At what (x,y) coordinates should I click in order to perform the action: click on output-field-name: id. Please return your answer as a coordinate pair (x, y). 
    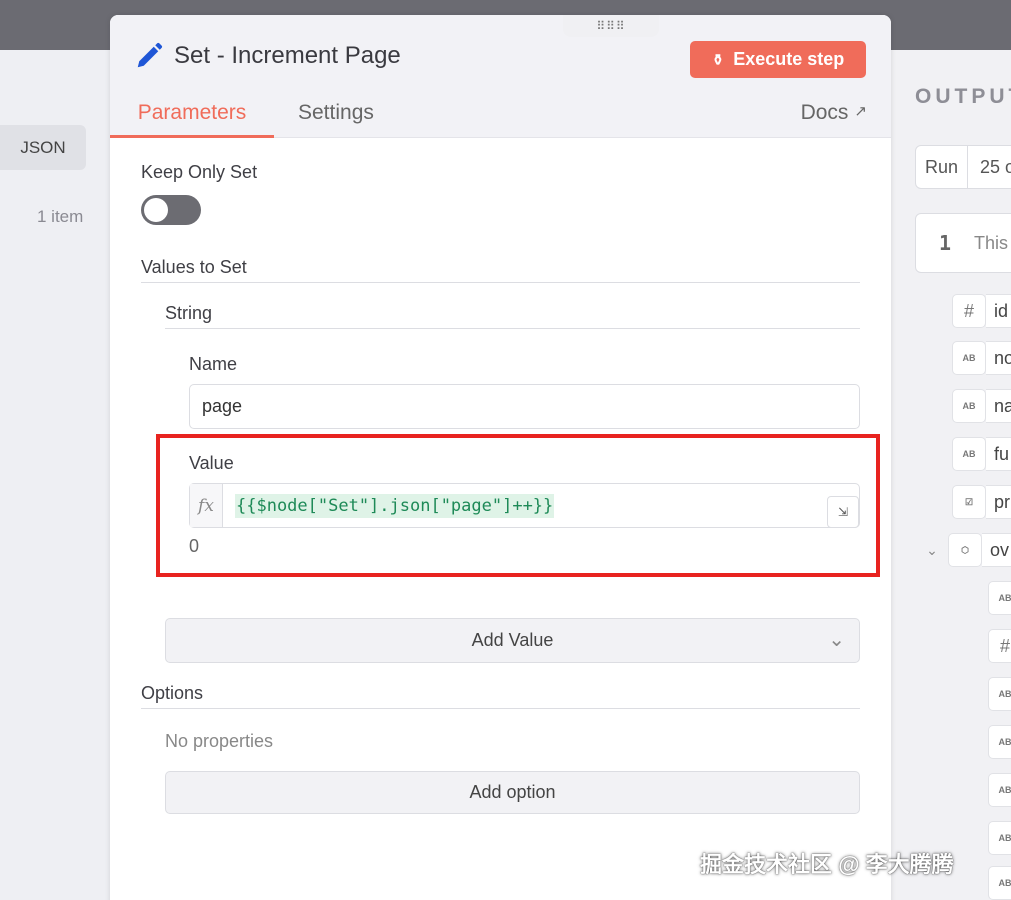
    Looking at the image, I should click on (998, 311).